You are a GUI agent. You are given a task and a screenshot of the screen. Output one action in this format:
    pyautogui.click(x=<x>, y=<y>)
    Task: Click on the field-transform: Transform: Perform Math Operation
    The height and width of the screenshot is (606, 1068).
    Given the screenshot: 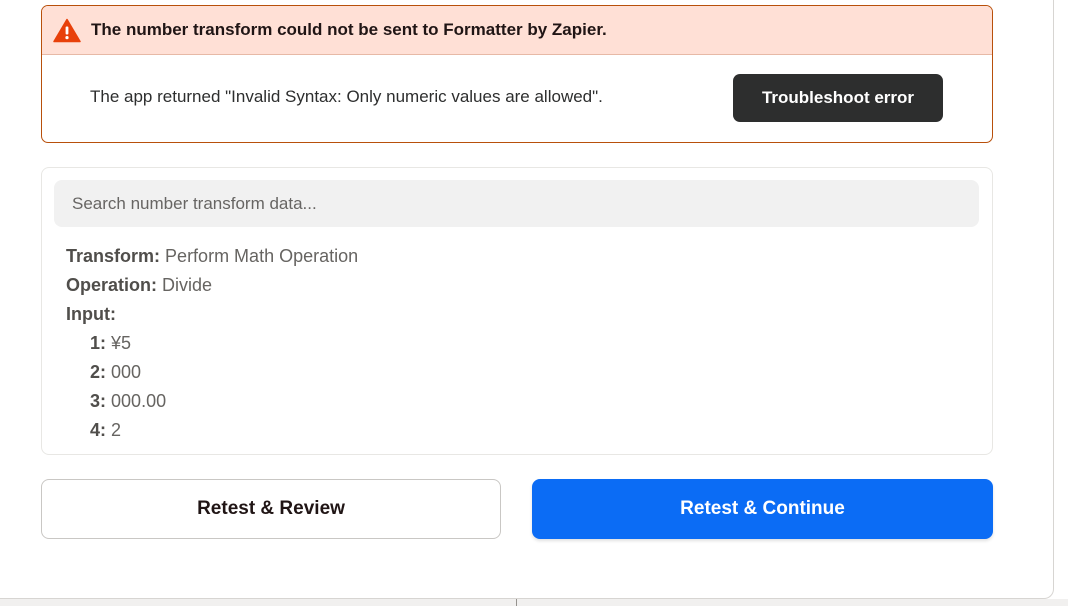 What is the action you would take?
    pyautogui.click(x=212, y=256)
    